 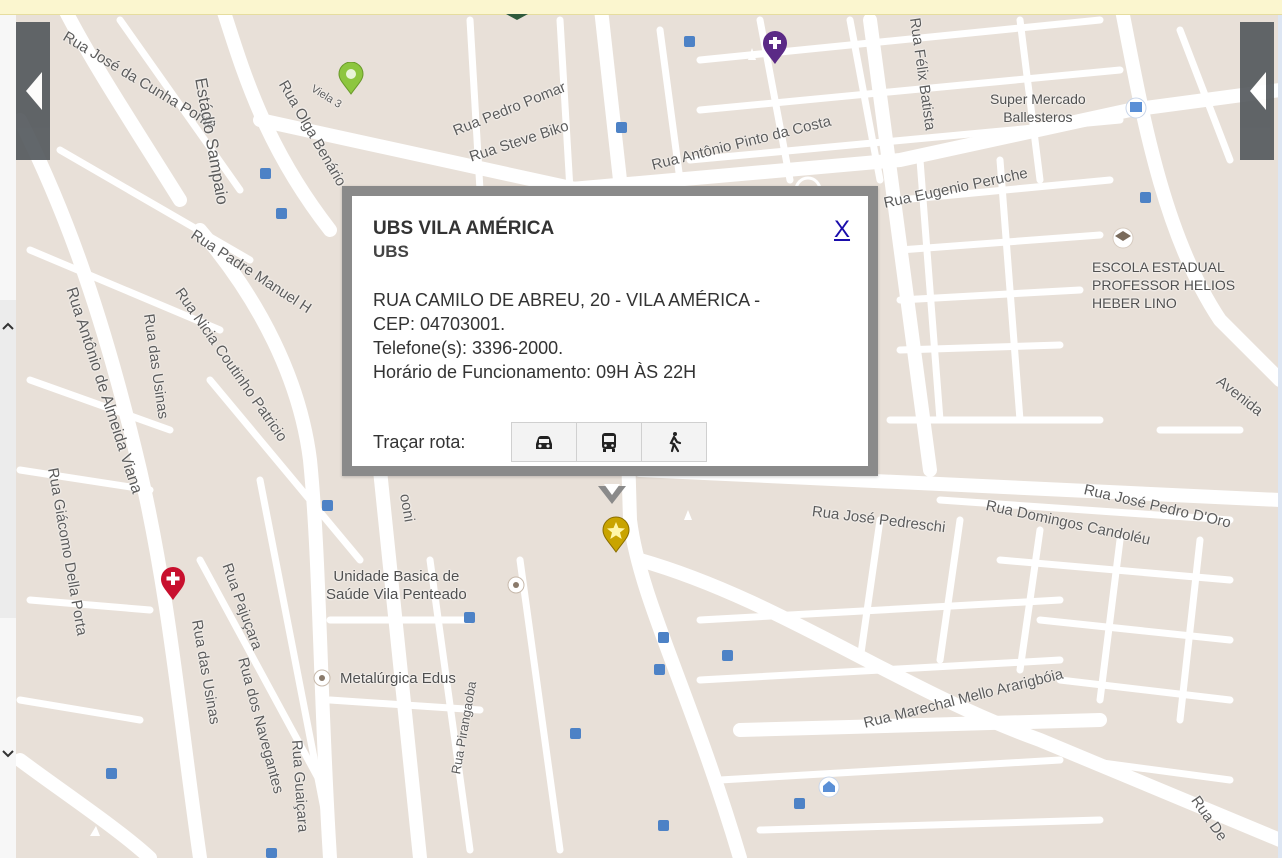 I want to click on top-banner, so click(x=641, y=7).